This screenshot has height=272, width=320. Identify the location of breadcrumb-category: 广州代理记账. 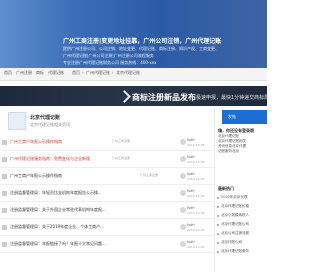
(98, 73).